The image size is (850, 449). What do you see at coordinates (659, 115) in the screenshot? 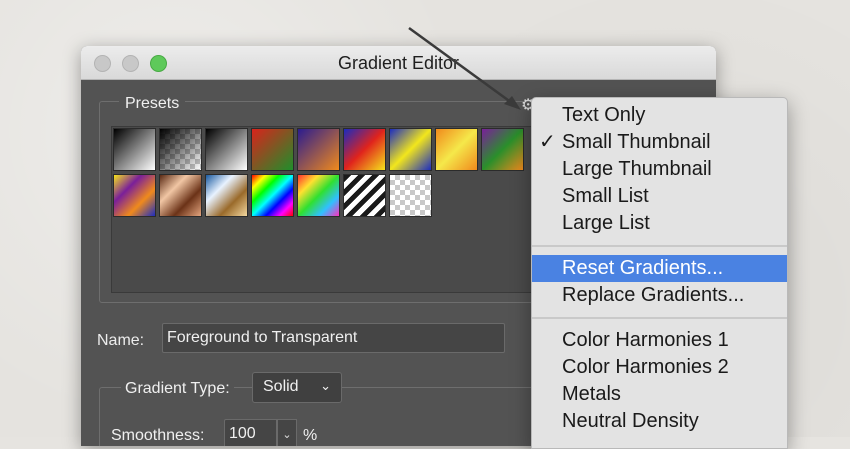
I see `menu-item: Text Only` at bounding box center [659, 115].